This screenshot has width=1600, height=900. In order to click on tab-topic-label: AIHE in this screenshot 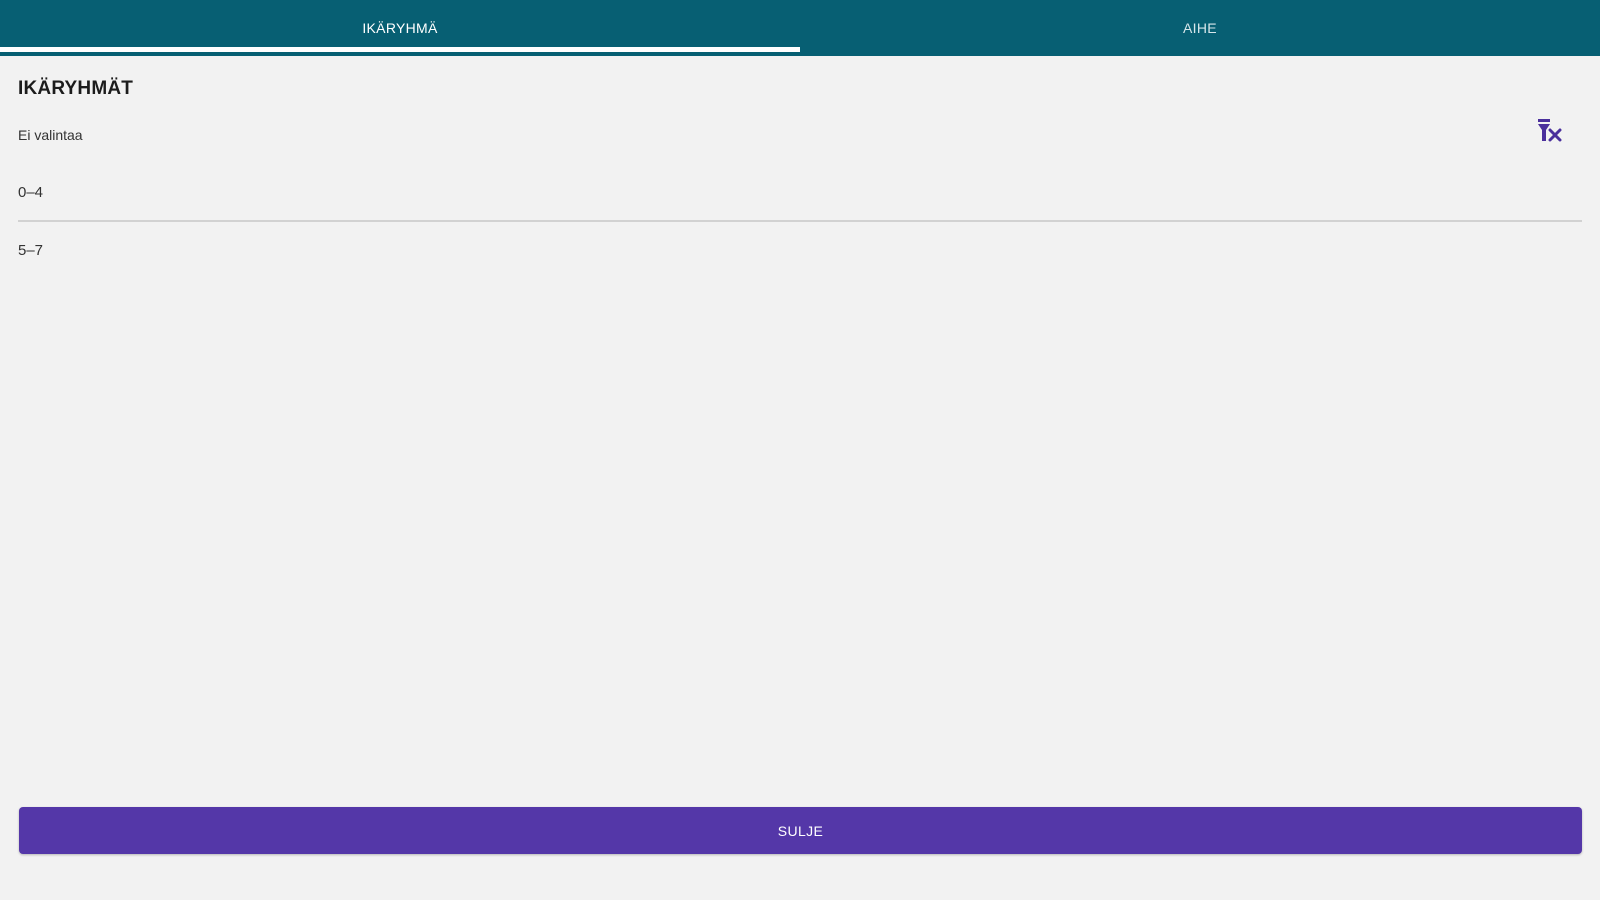, I will do `click(1200, 28)`.